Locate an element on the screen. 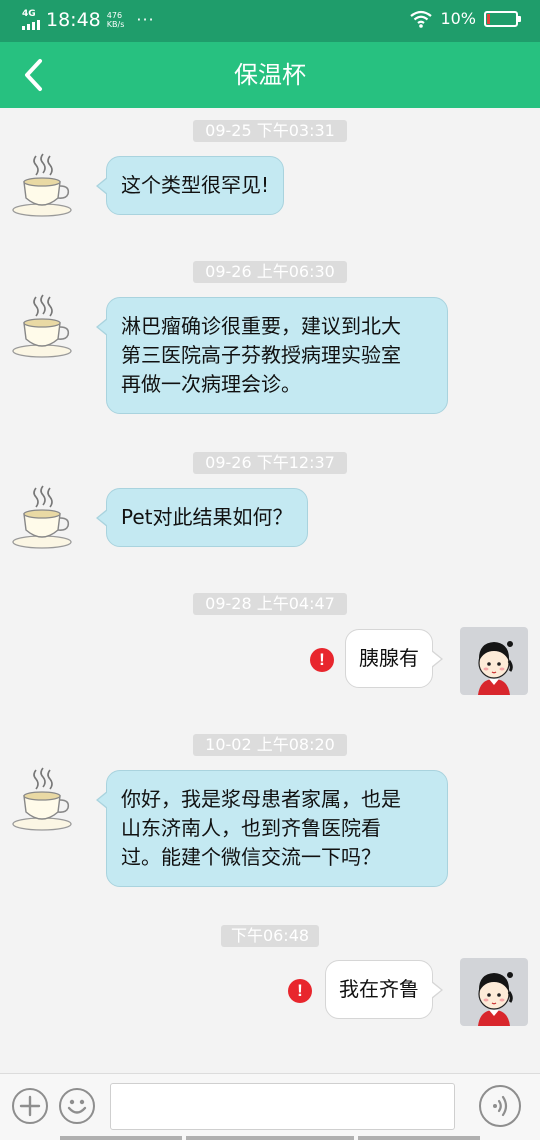 This screenshot has width=540, height=1140. voice-button is located at coordinates (500, 1106).